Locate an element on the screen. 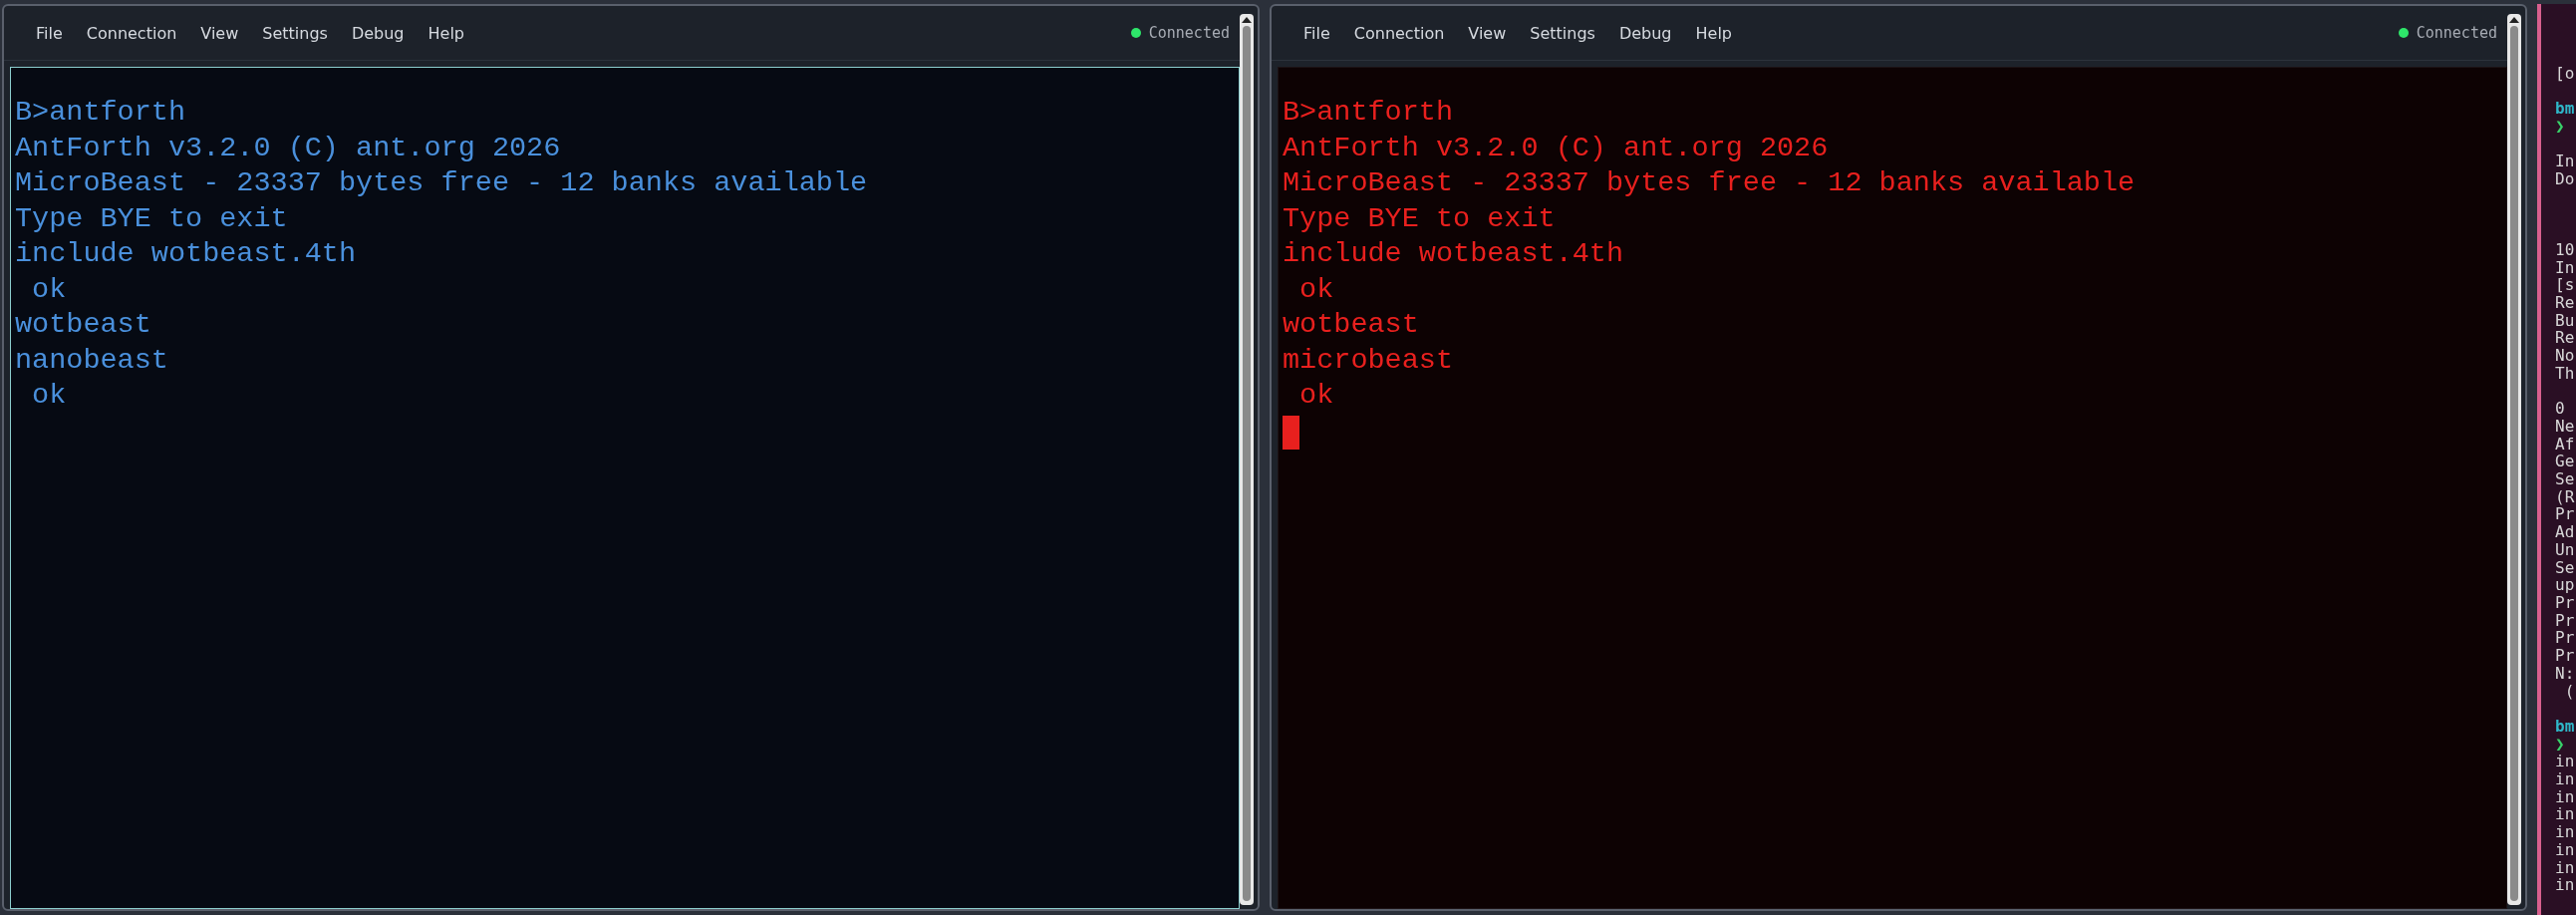 The width and height of the screenshot is (2576, 915). terminal-line: nanobeast is located at coordinates (91, 360).